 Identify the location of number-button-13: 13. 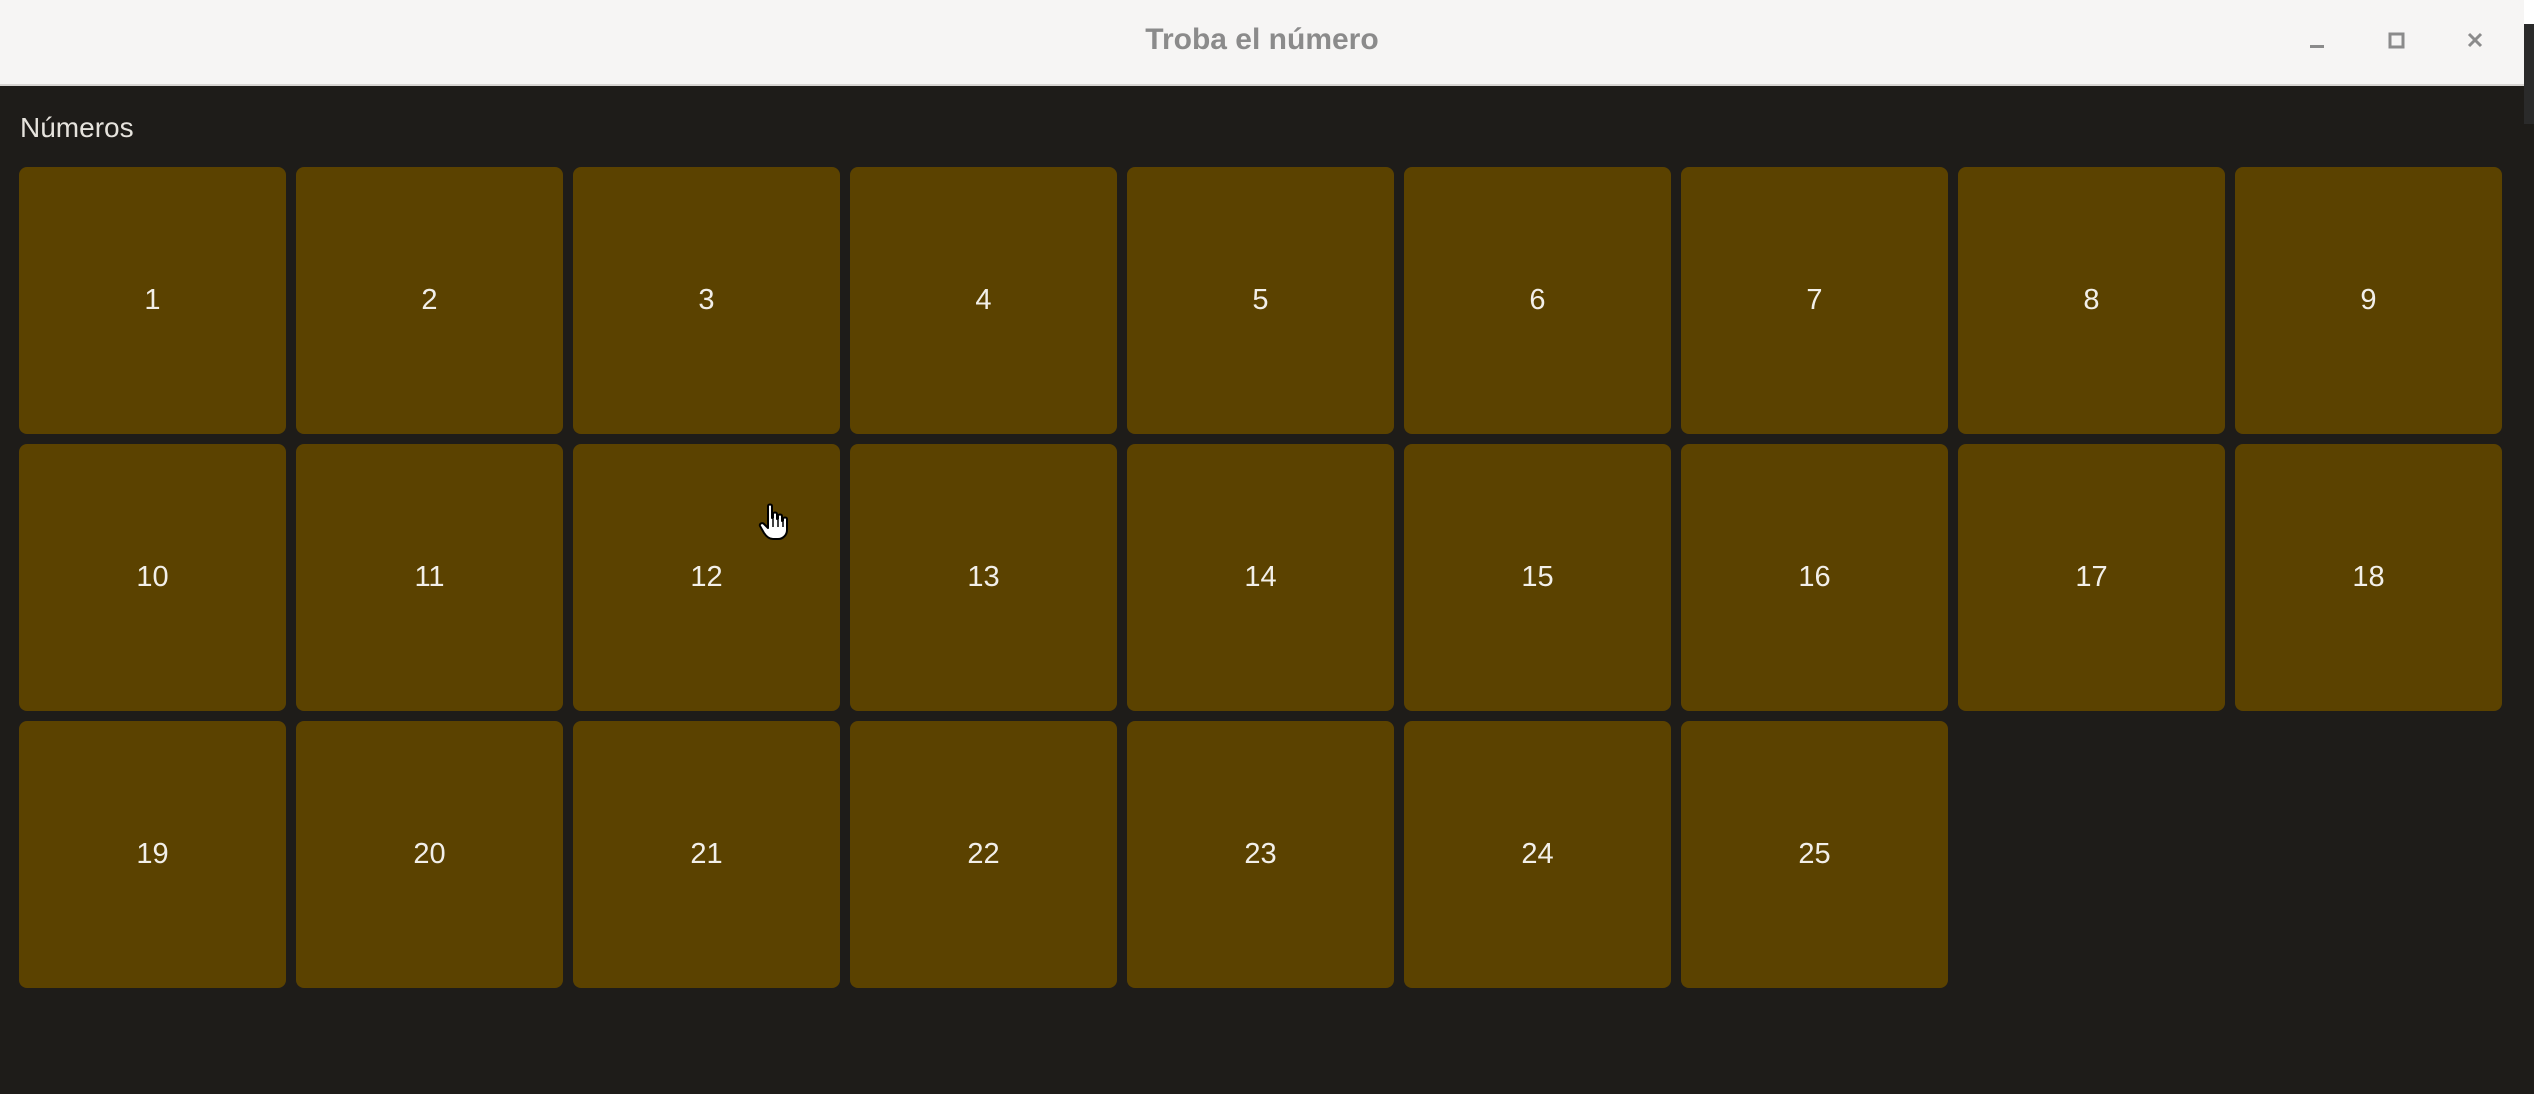
(983, 577).